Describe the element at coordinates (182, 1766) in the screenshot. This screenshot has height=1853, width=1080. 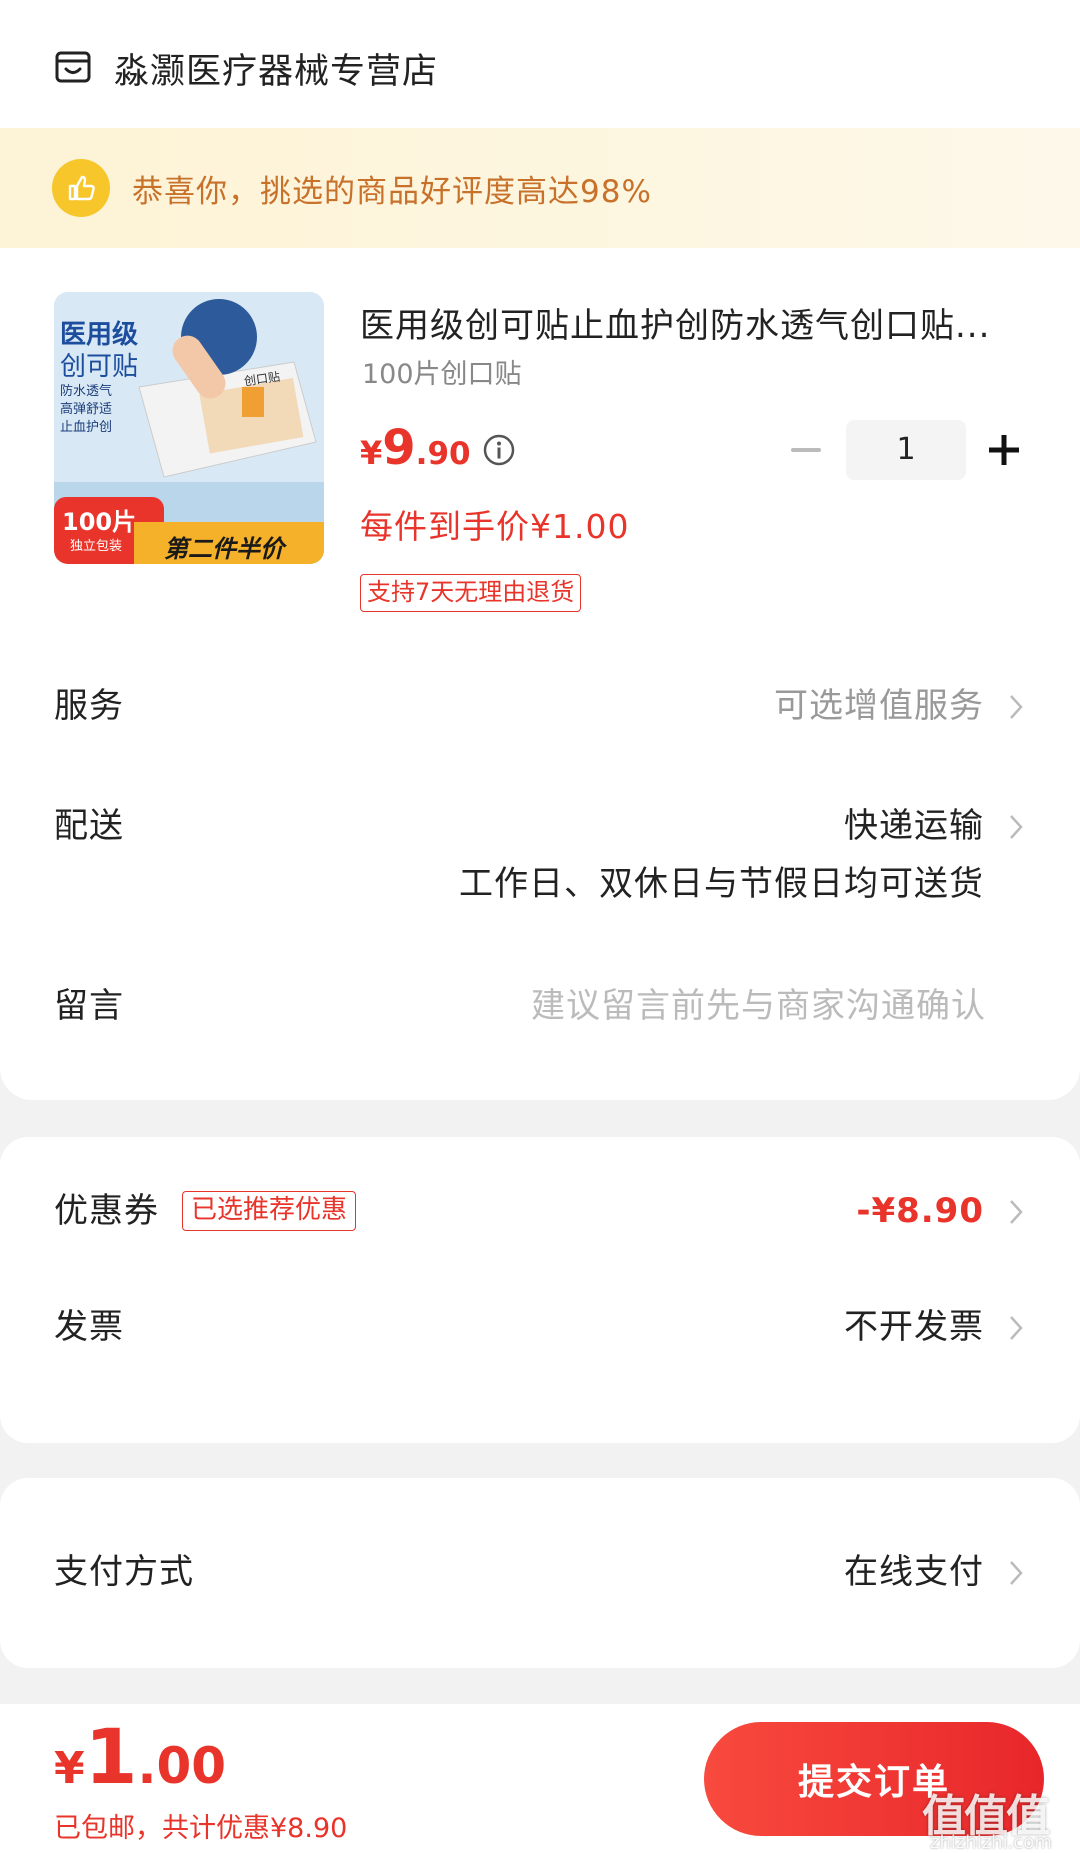
I see `total-decimal: .00` at that location.